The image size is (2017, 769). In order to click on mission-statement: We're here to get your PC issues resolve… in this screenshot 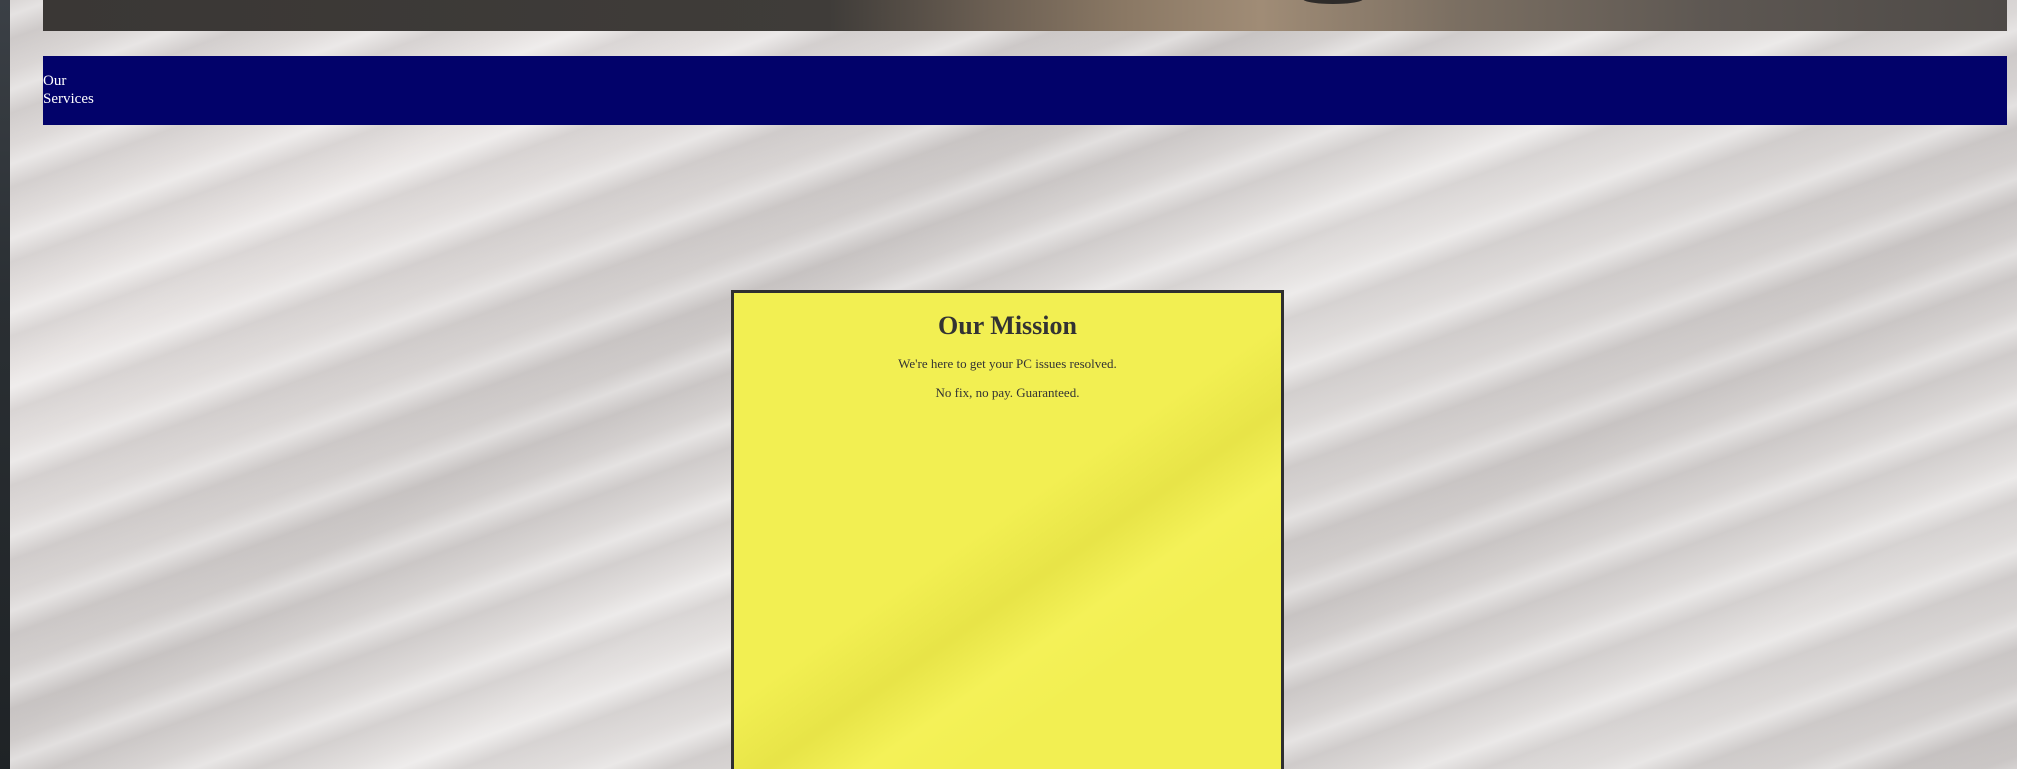, I will do `click(1007, 363)`.